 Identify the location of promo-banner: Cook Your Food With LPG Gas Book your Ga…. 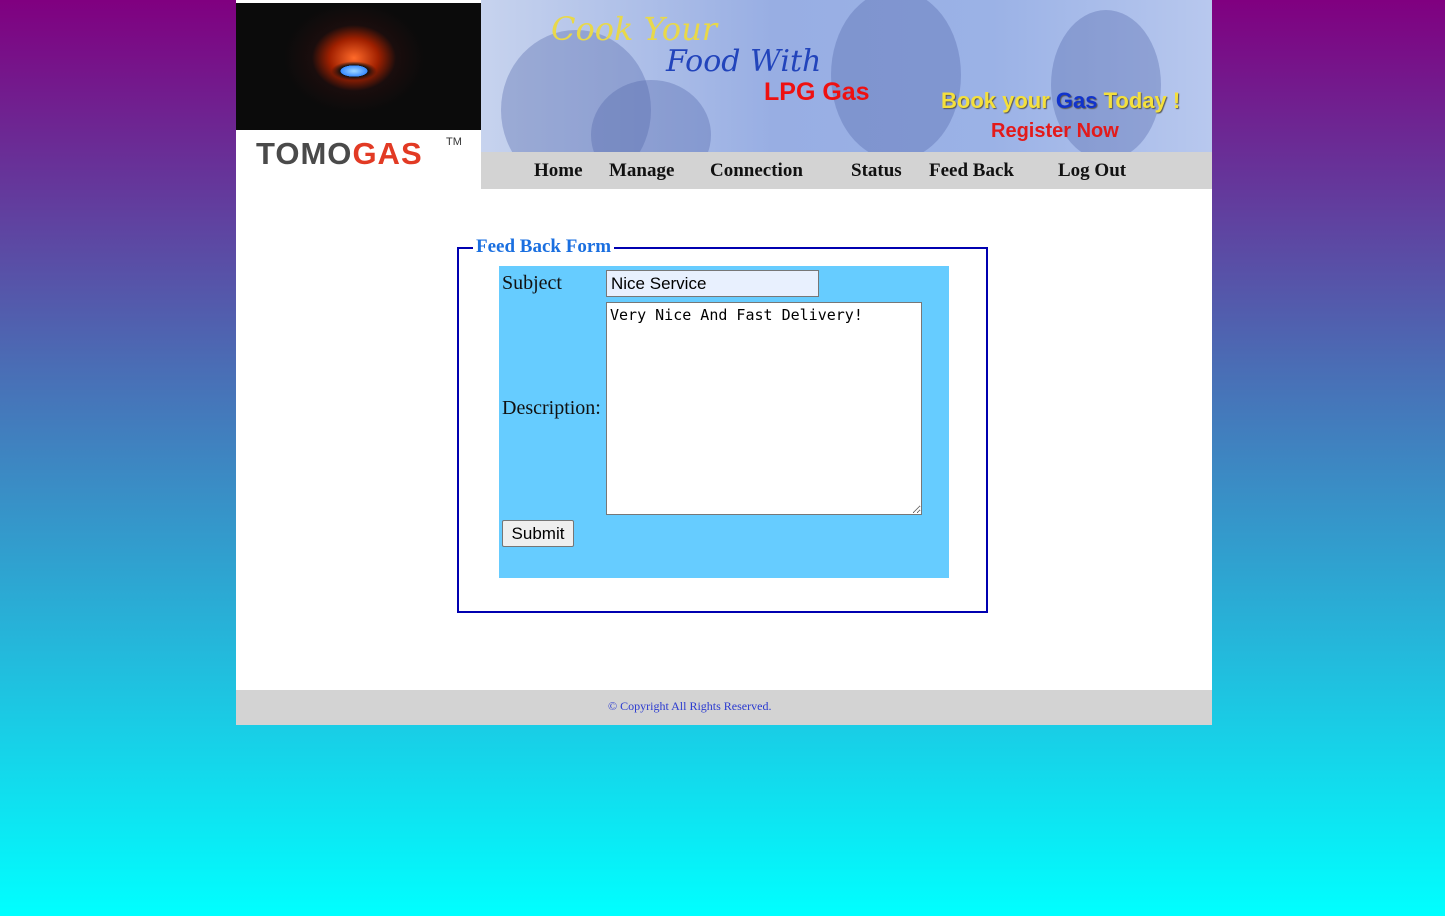
(846, 76).